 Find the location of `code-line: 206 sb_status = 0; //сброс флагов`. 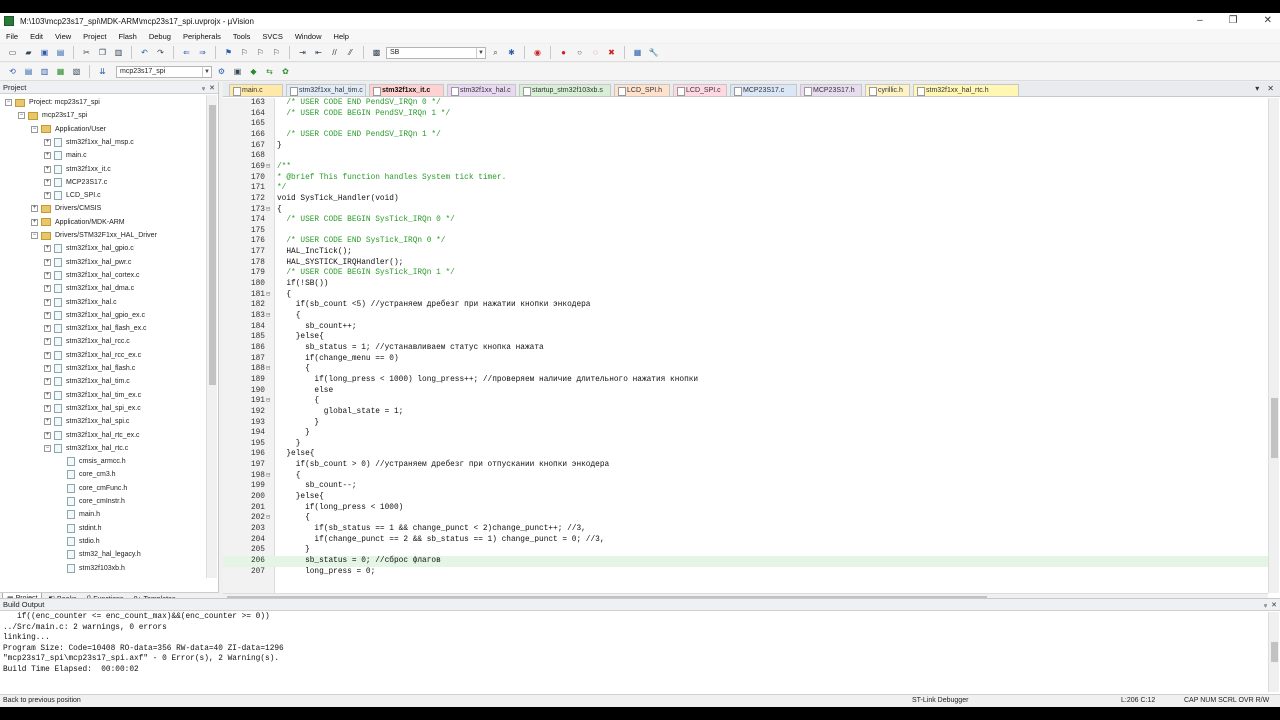

code-line: 206 sb_status = 0; //сброс флагов is located at coordinates (745, 561).